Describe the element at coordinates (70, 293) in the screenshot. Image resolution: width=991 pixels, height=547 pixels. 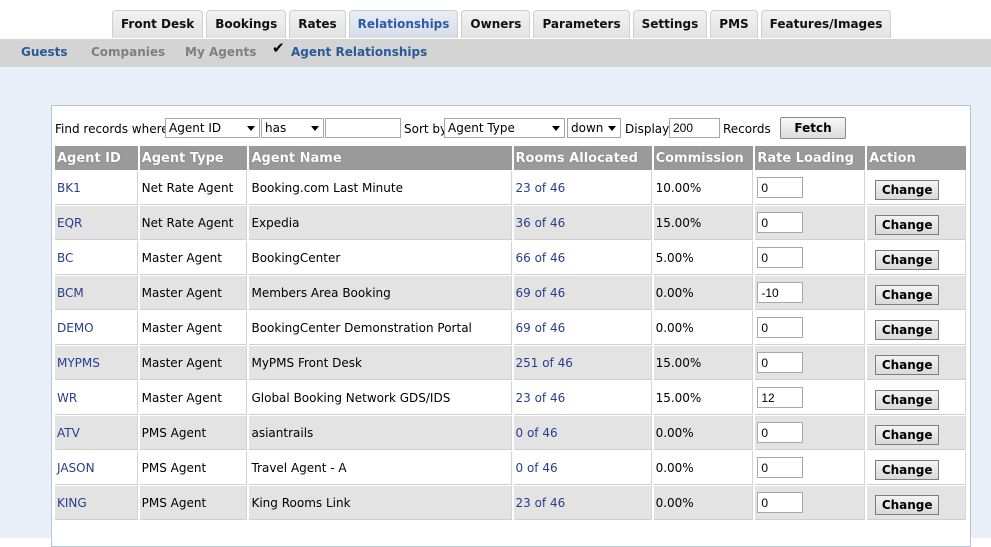
I see `agent-id-link: BCM` at that location.